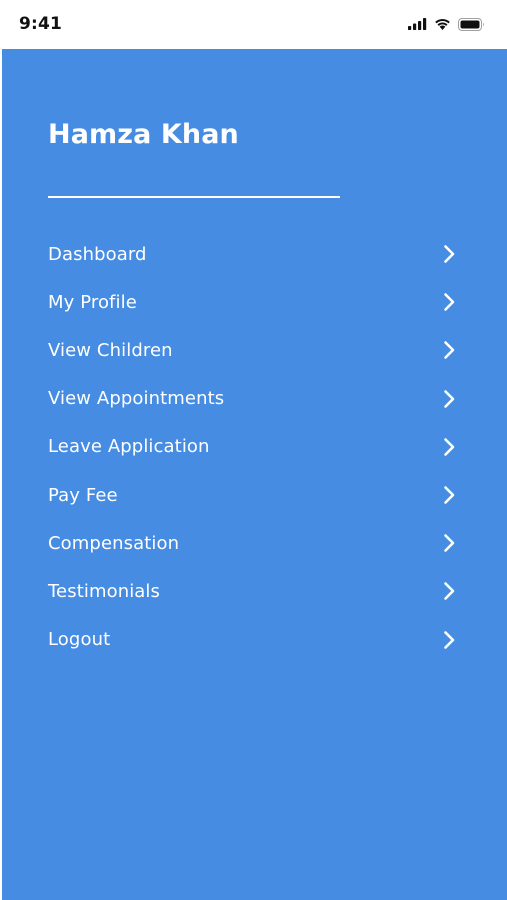  What do you see at coordinates (258, 543) in the screenshot?
I see `menu-item-compensation: Compensation` at bounding box center [258, 543].